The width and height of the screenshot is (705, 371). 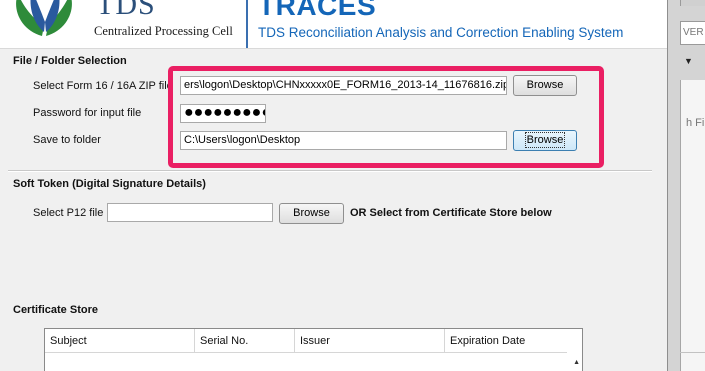 What do you see at coordinates (109, 184) in the screenshot?
I see `soft-token-section-title: Soft Token (Digital Signature Details)` at bounding box center [109, 184].